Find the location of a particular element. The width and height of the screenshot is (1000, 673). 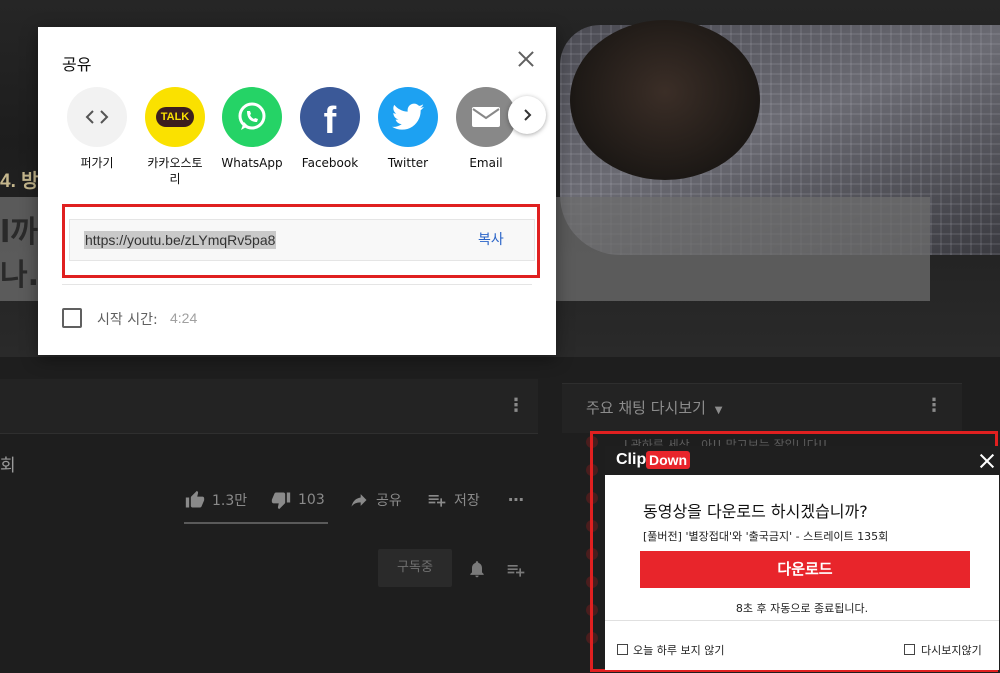

clipdown-video-title: [풀버전] '별장접대'와 '출국금지' - 스트레이트 135회 is located at coordinates (766, 536).